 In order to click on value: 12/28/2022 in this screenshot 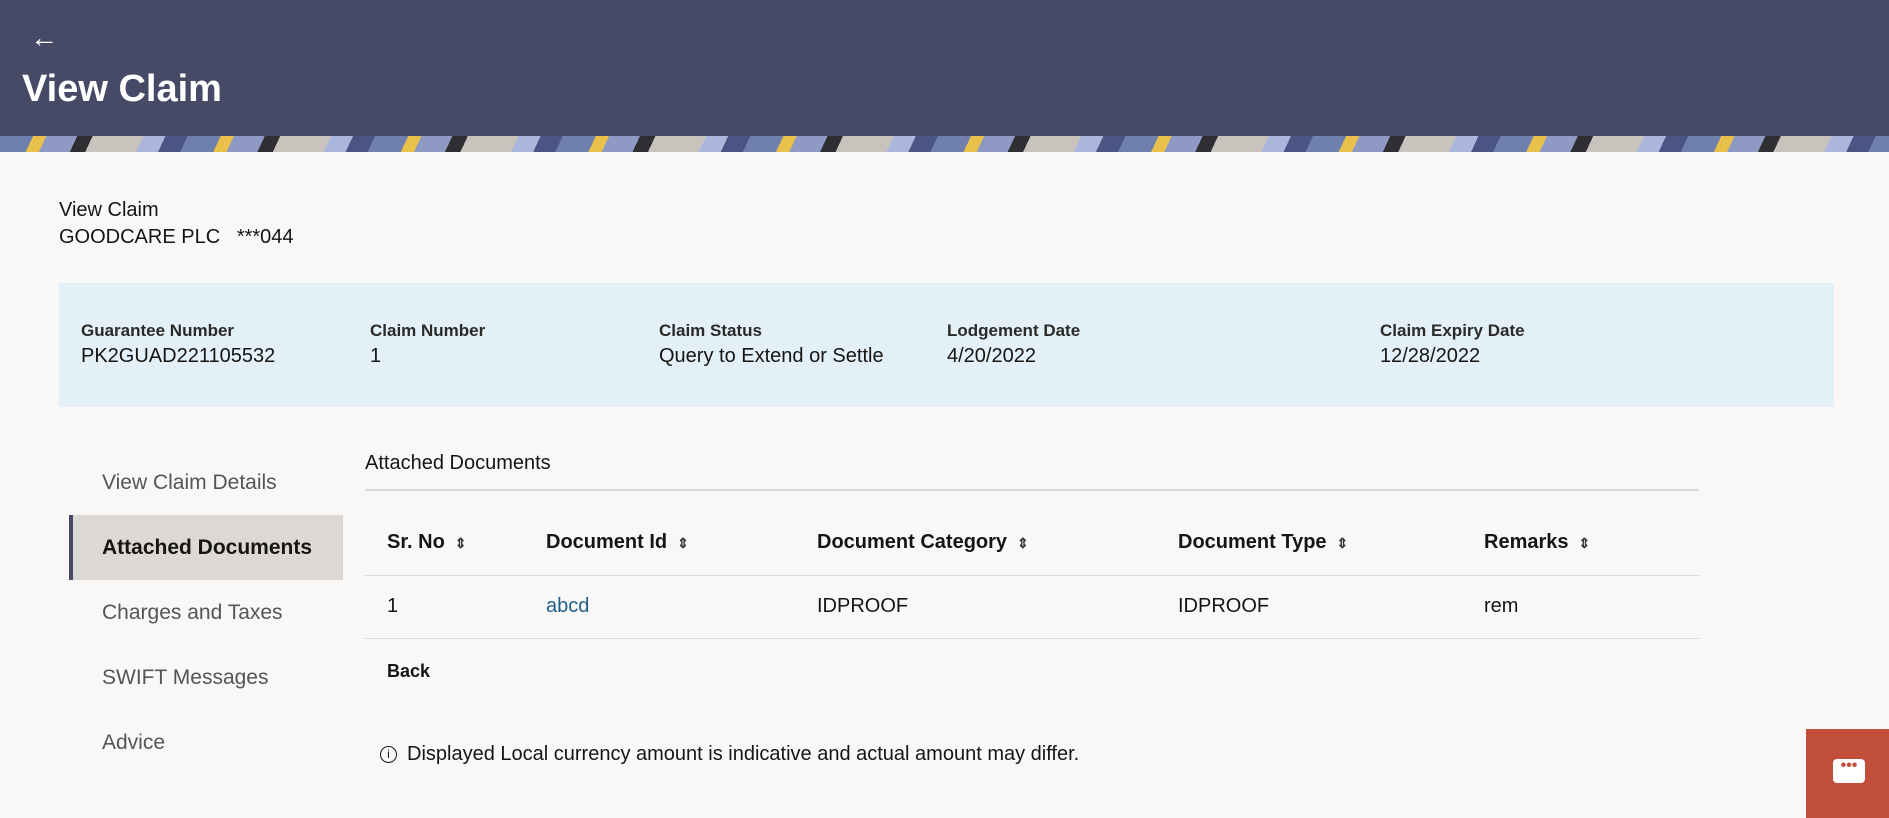, I will do `click(1430, 356)`.